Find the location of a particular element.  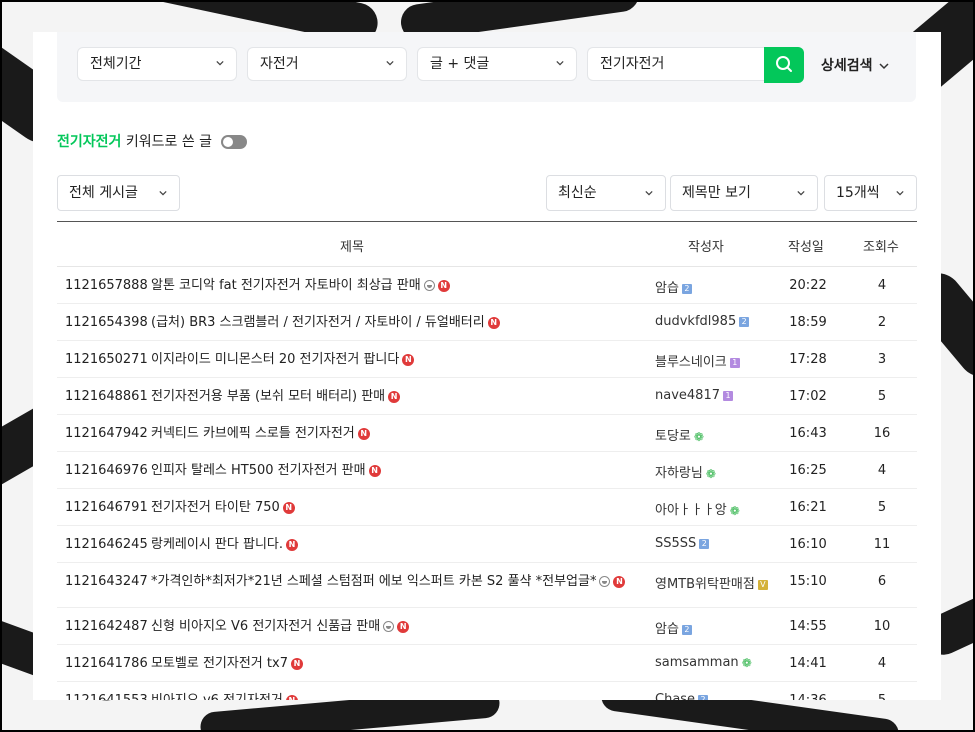

article-title-cell: 인피자 탈레스 HT500 전기자전거 판매 N is located at coordinates (398, 470).